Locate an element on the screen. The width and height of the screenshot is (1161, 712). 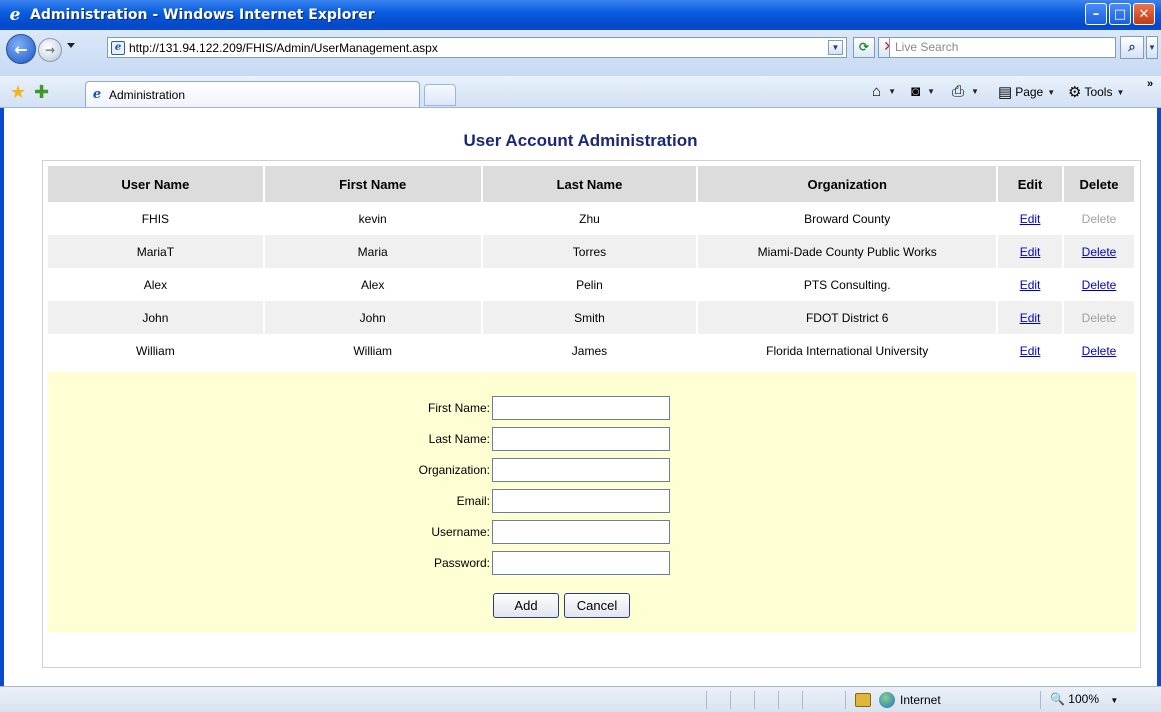
cell-last-name: Zhu is located at coordinates (590, 218).